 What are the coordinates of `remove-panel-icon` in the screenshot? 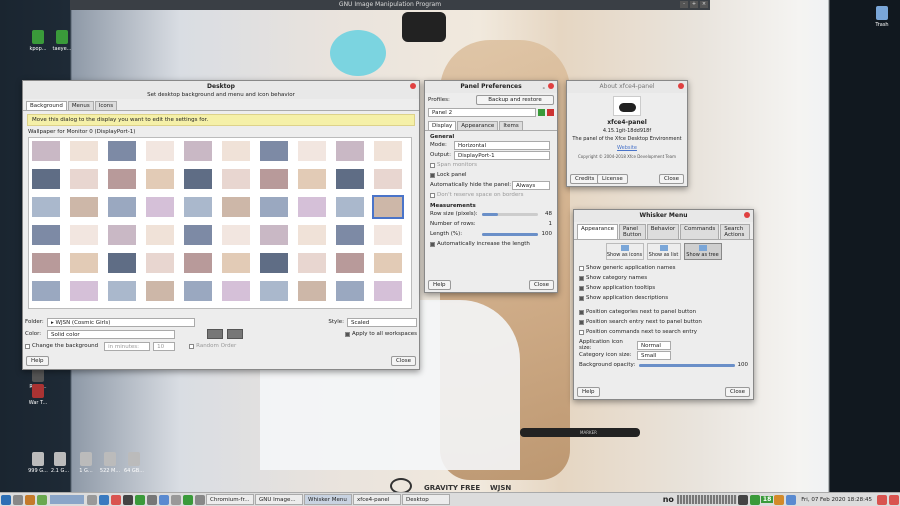 It's located at (550, 112).